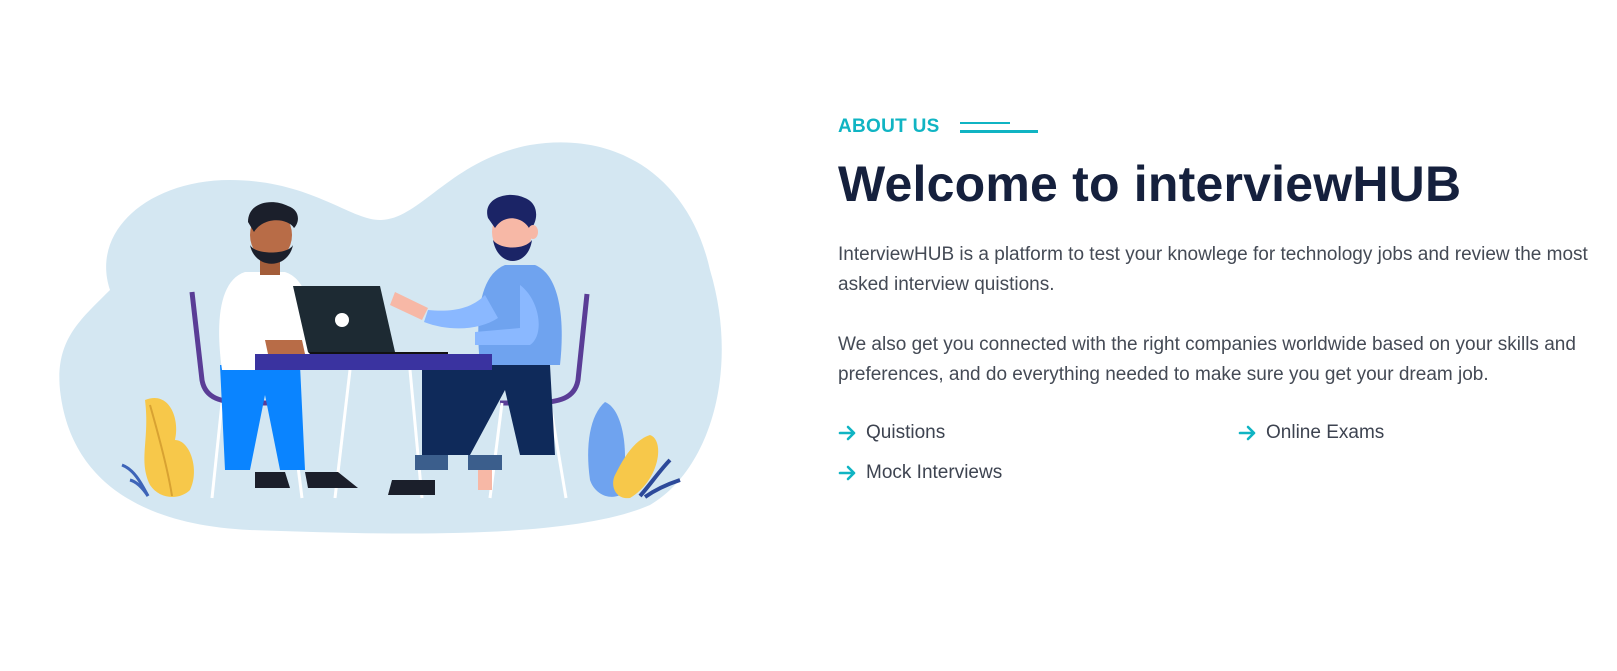 This screenshot has width=1617, height=671. I want to click on section-eyebrow: ABOUT US, so click(889, 126).